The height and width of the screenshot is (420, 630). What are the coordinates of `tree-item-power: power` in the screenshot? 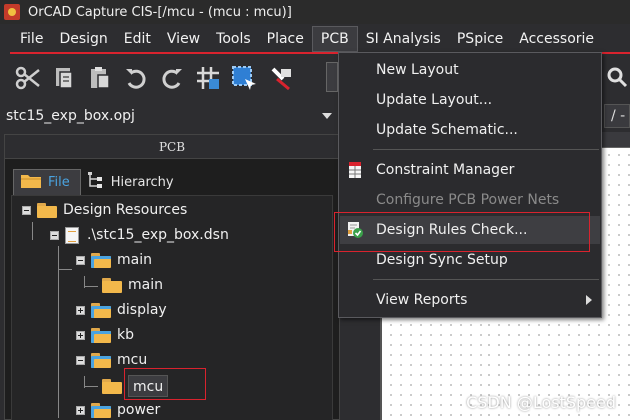 It's located at (118, 409).